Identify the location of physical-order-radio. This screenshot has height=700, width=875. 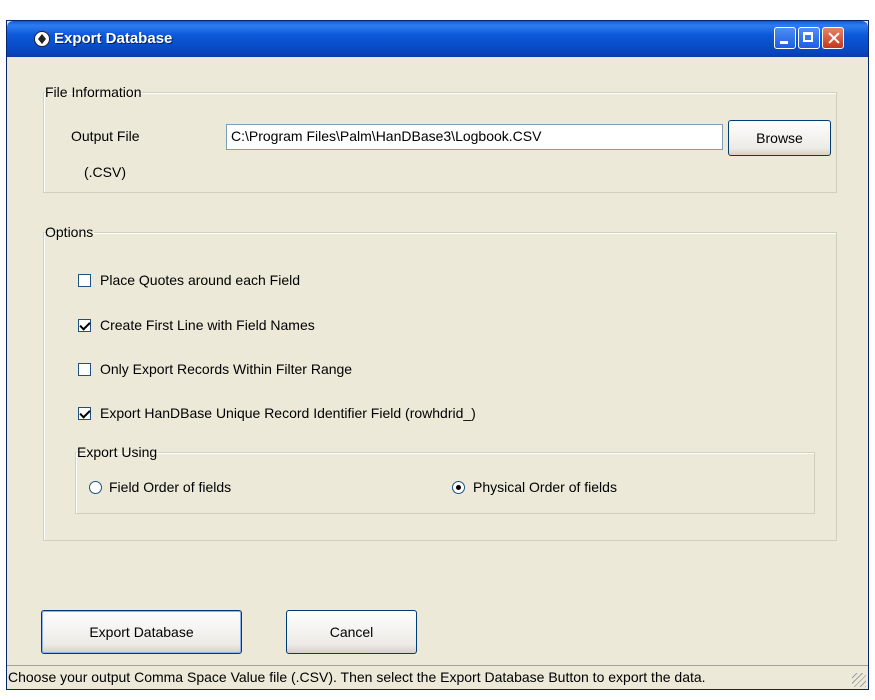
(458, 487).